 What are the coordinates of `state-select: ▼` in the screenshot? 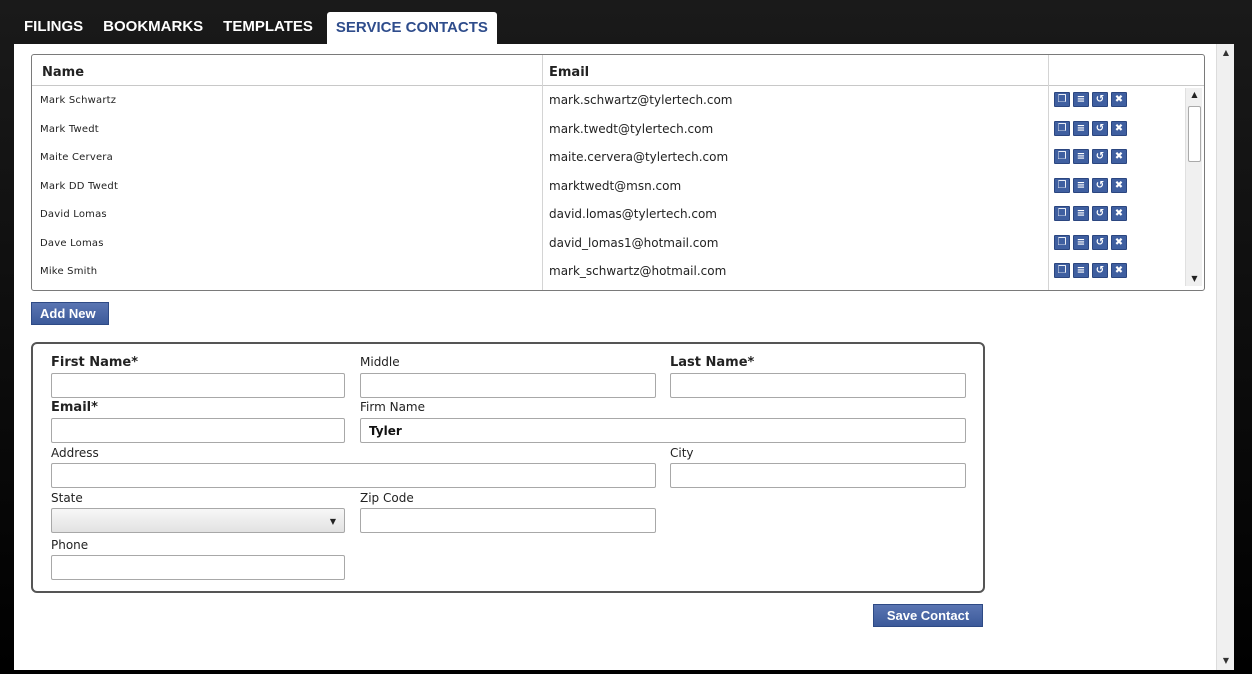 It's located at (198, 520).